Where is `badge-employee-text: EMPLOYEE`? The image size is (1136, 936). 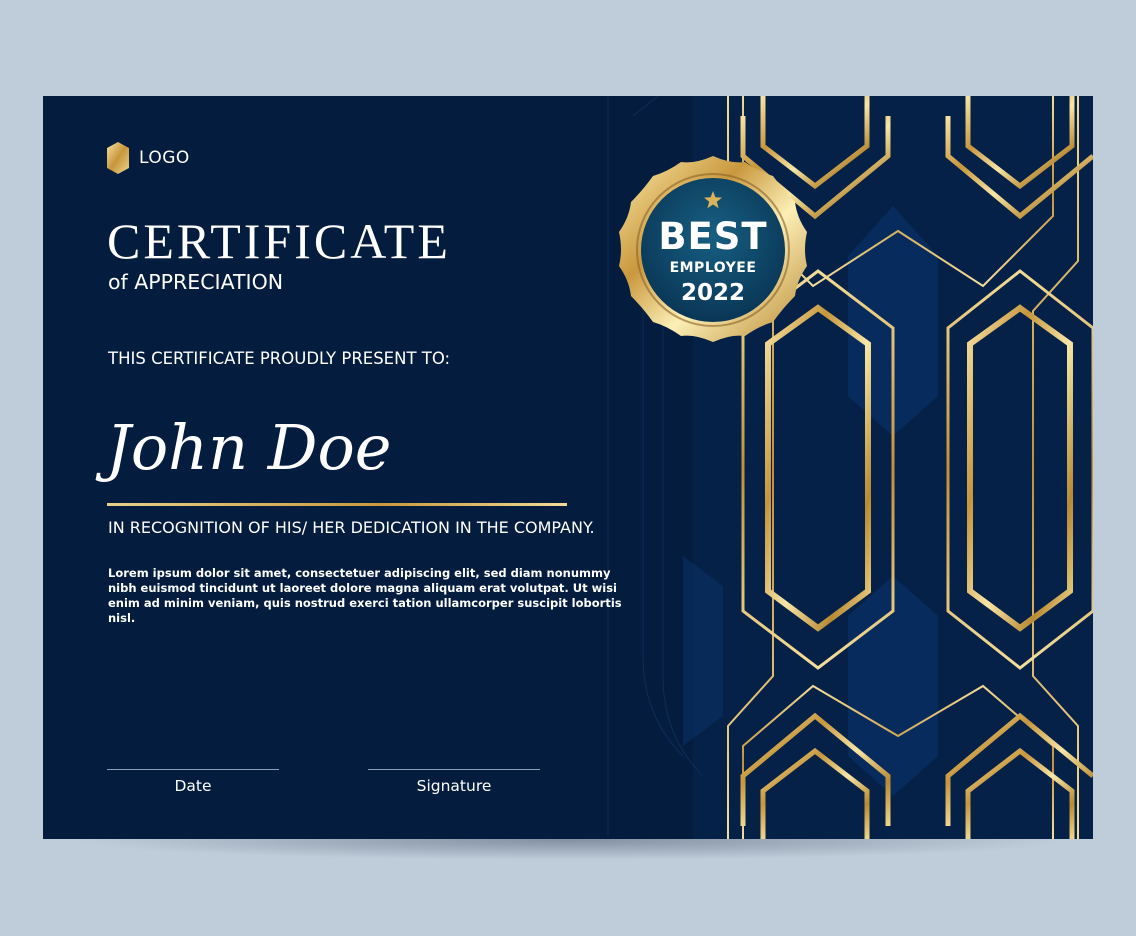 badge-employee-text: EMPLOYEE is located at coordinates (713, 268).